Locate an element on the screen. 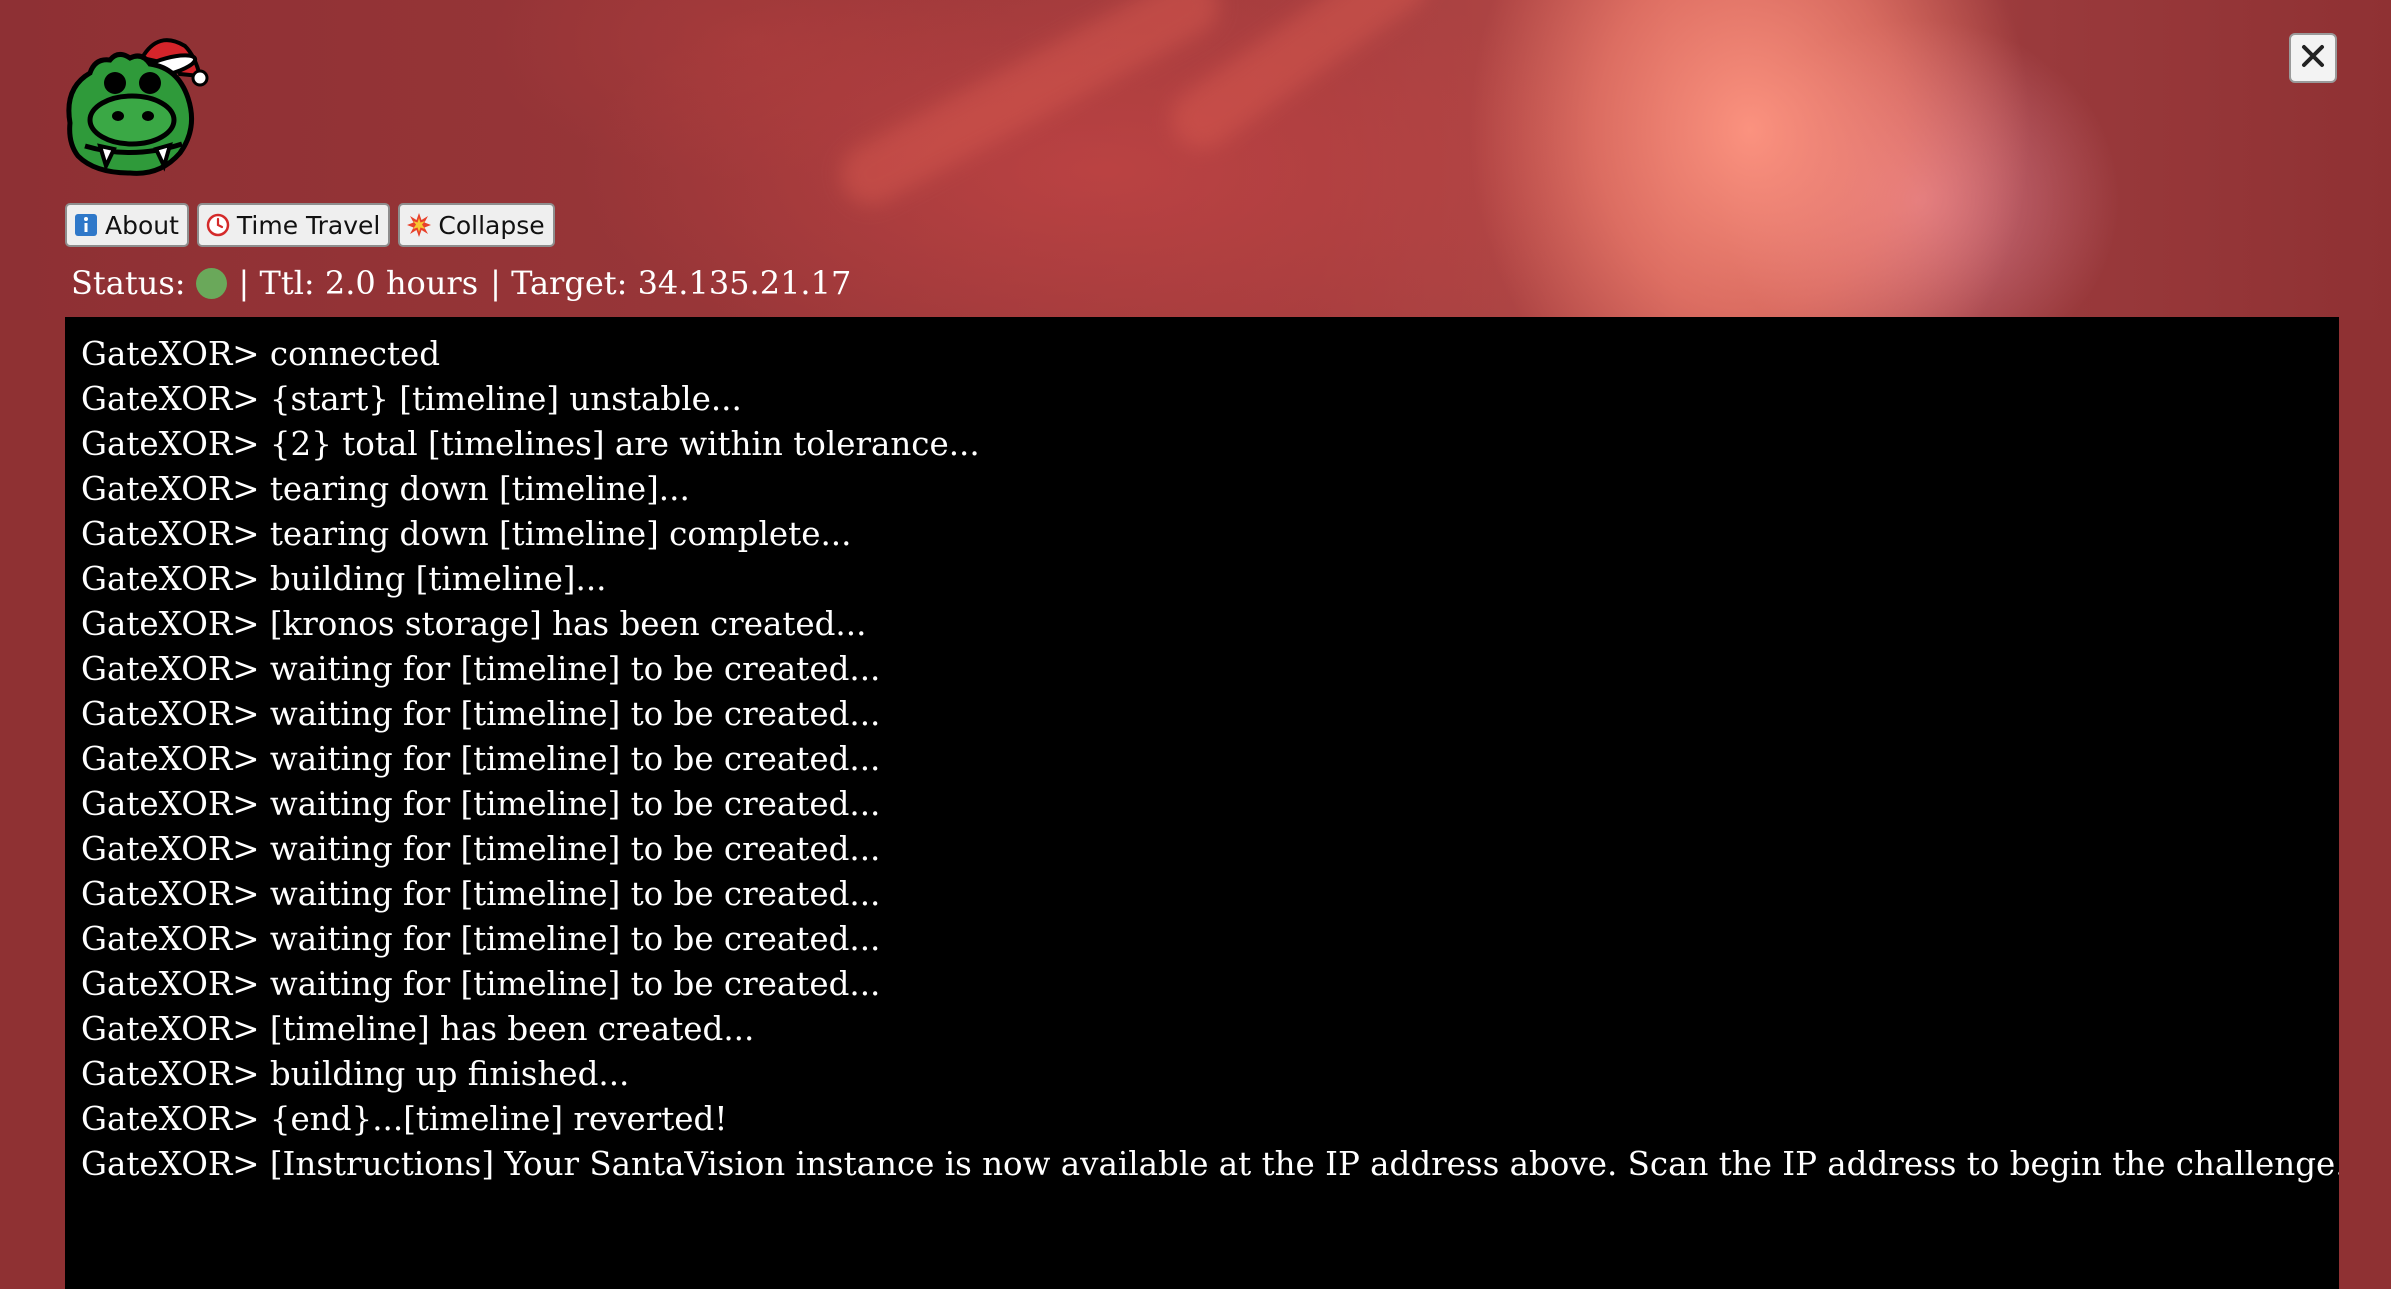  ttl-value: | Ttl: 2.0 hours is located at coordinates (358, 283).